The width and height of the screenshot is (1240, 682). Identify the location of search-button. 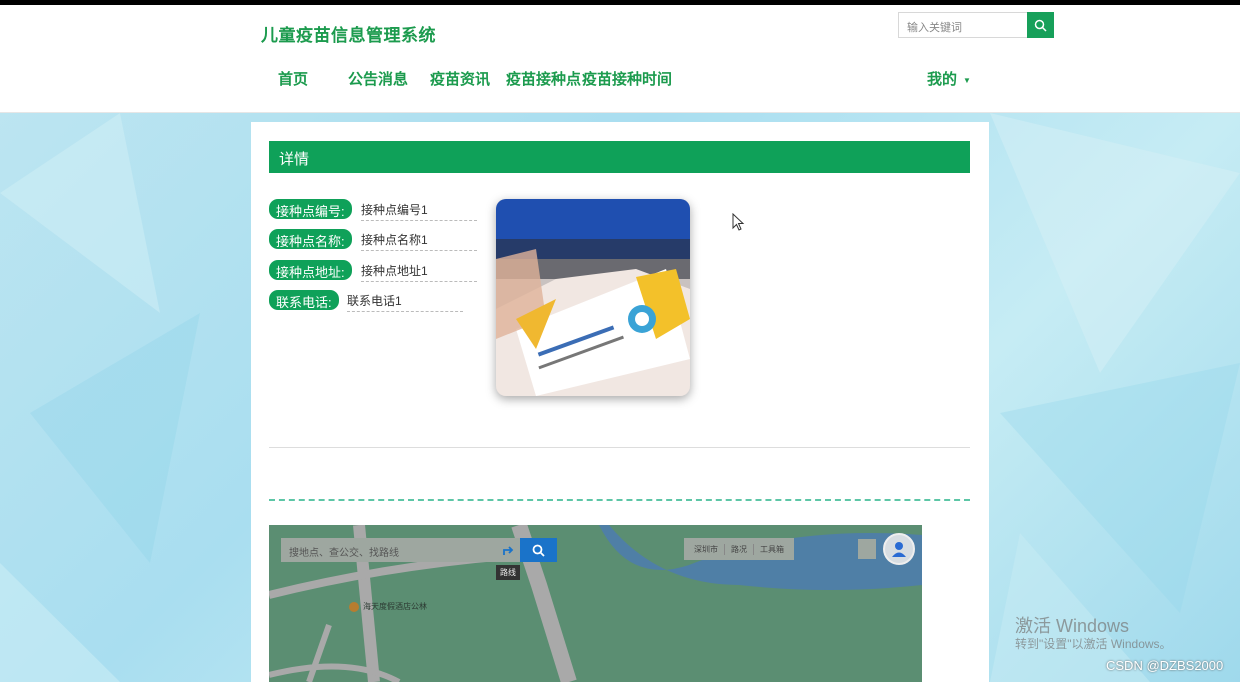
(1040, 25).